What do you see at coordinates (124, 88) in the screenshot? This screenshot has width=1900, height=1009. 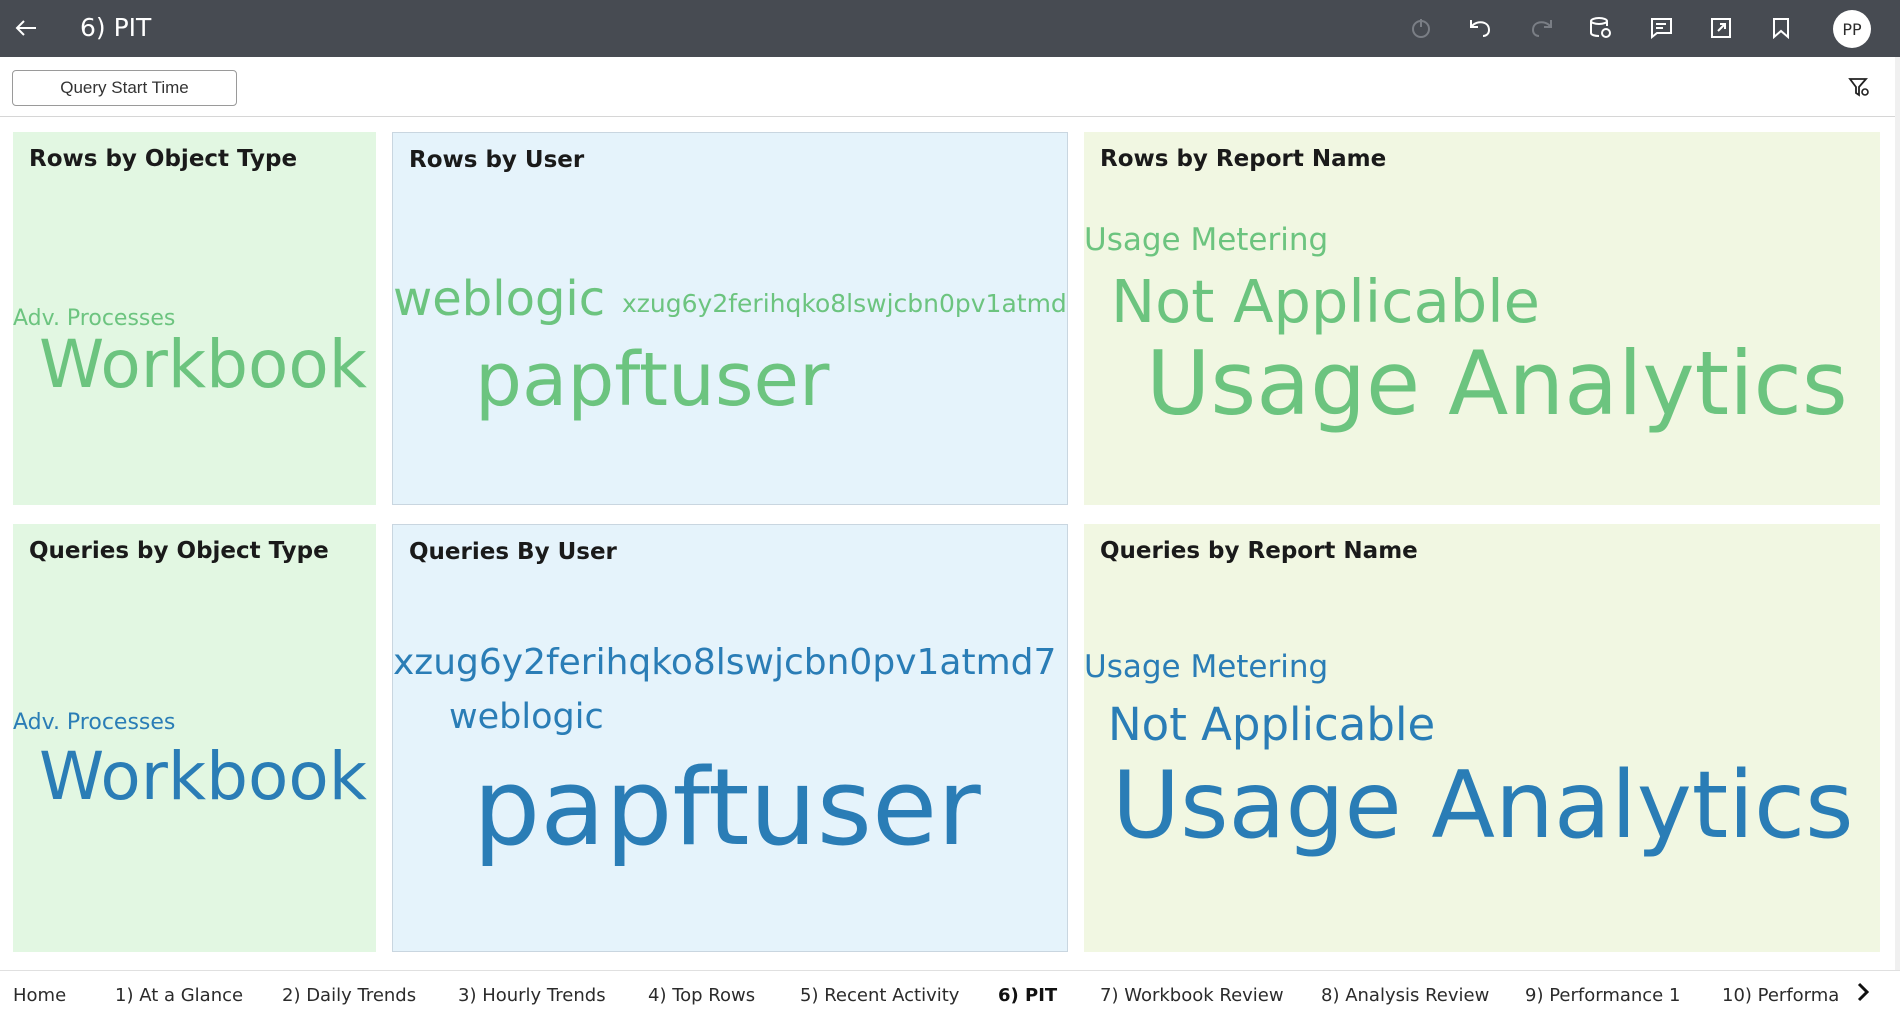 I see `query-start-time-filter: Query Start Time` at bounding box center [124, 88].